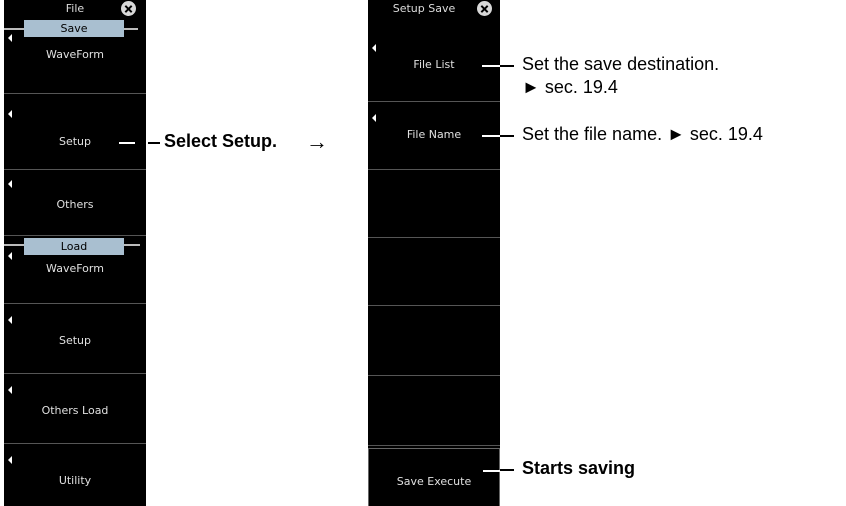  I want to click on utility-button: Utility, so click(75, 476).